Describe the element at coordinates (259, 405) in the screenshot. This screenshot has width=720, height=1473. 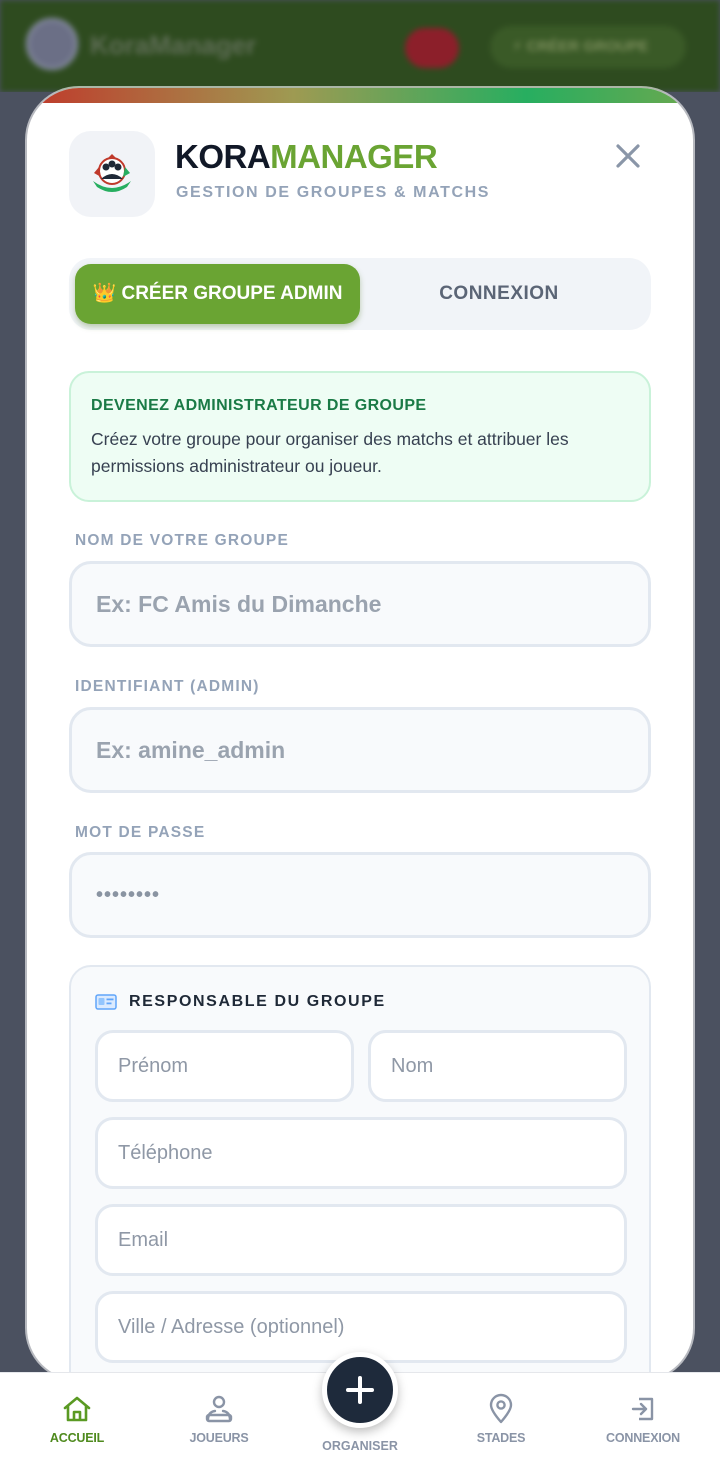
I see `info-title: DEVENEZ ADMINISTRATEUR DE GROUPE` at that location.